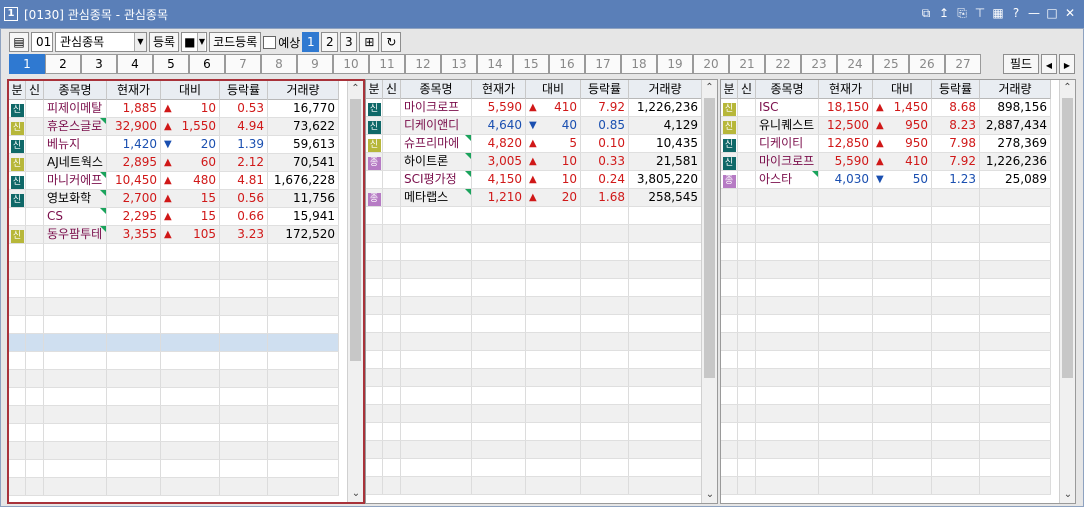  Describe the element at coordinates (891, 64) in the screenshot. I see `tab-25: 25` at that location.